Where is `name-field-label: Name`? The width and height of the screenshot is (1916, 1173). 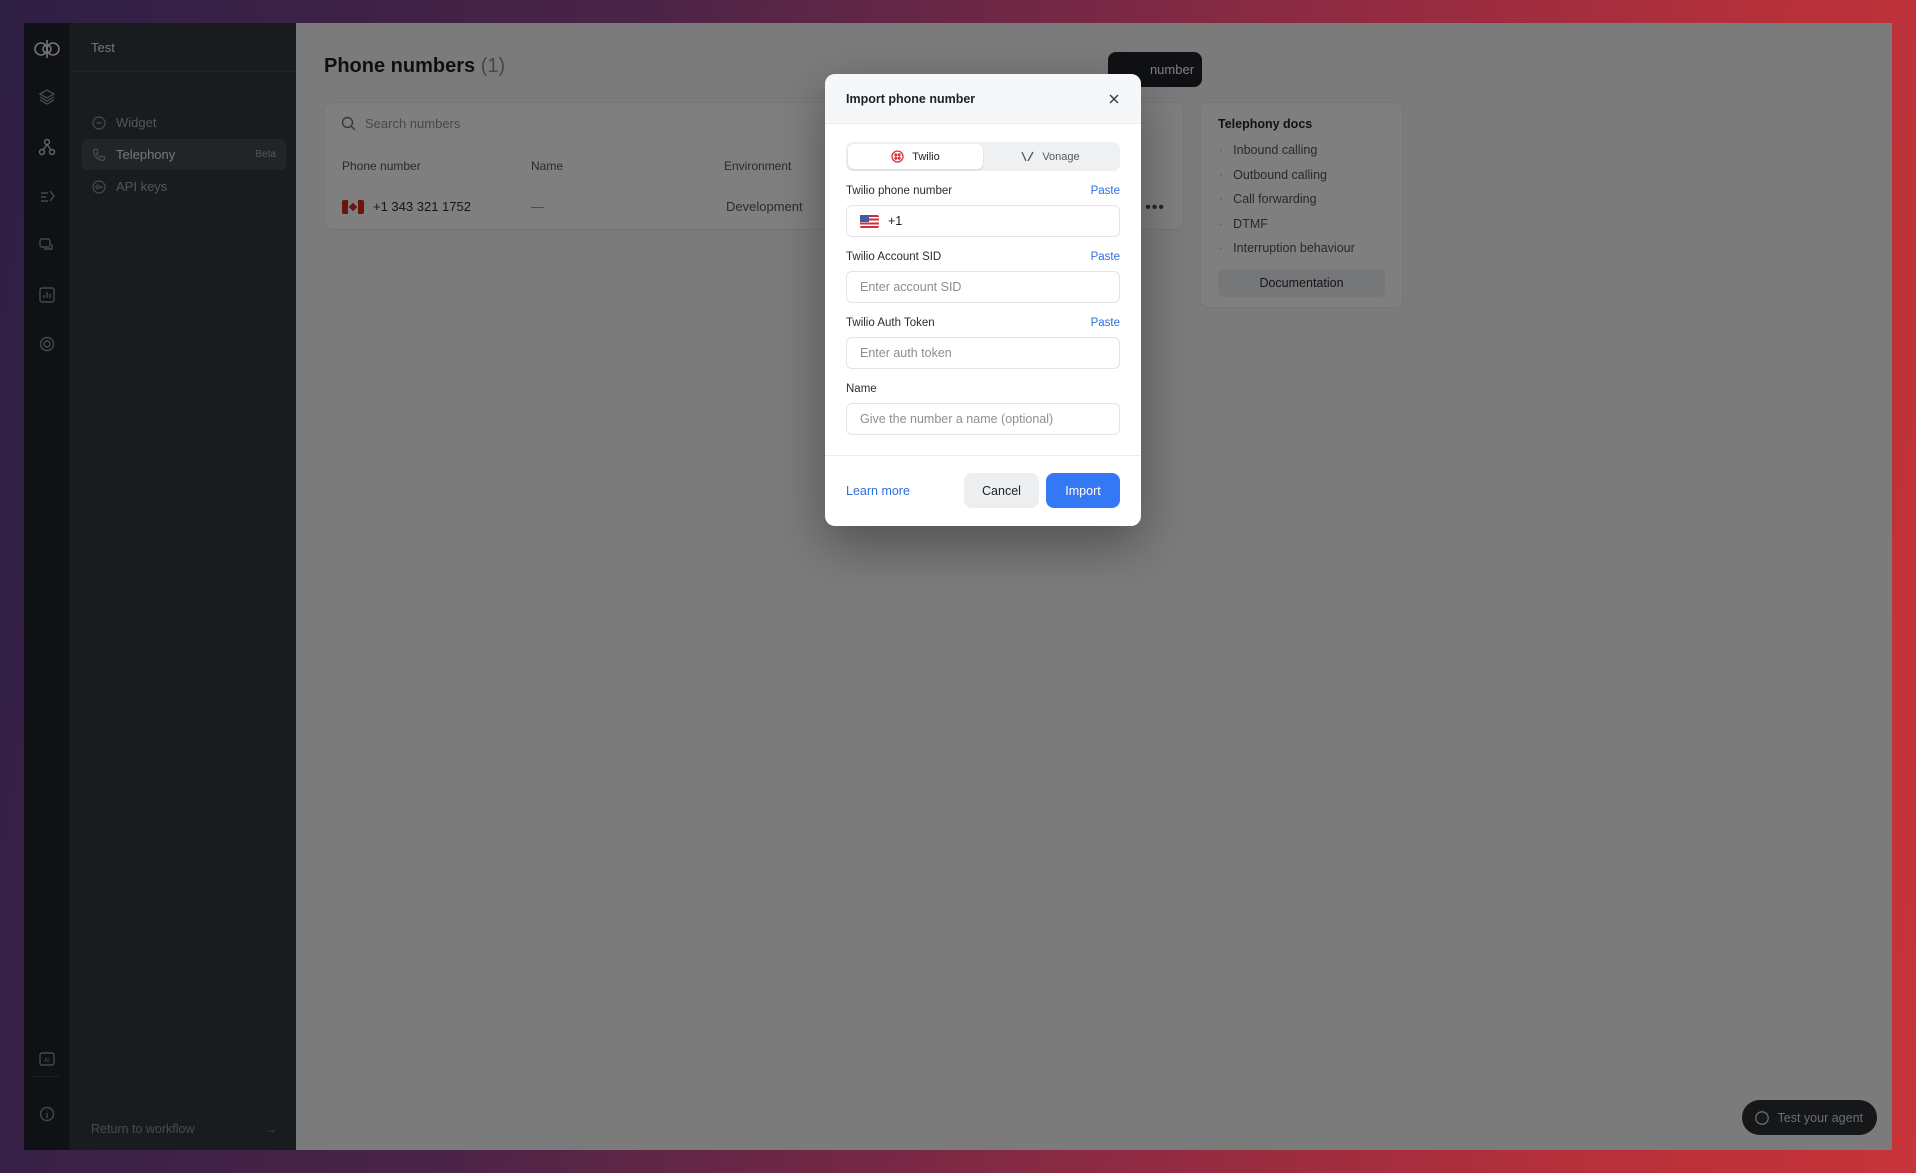 name-field-label: Name is located at coordinates (861, 389).